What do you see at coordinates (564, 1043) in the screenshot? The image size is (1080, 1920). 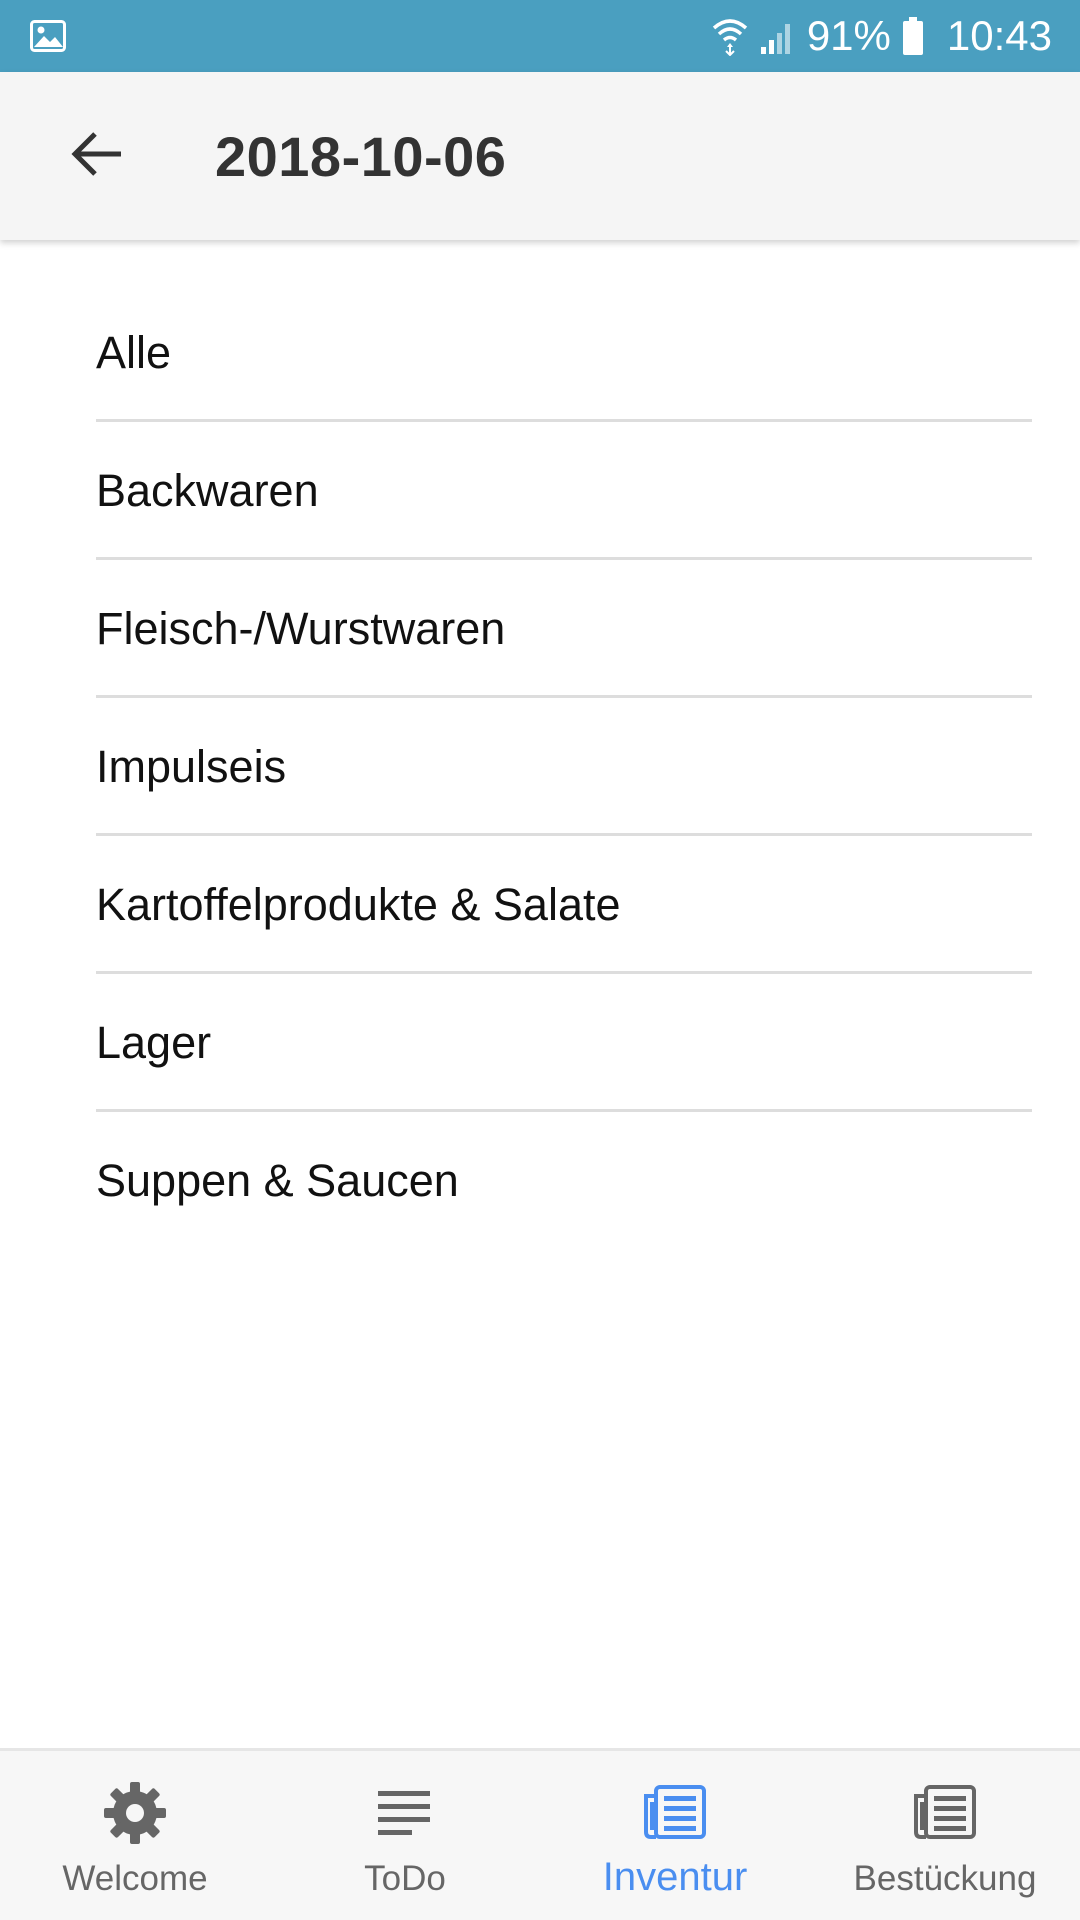 I see `list-item-lager: Lager` at bounding box center [564, 1043].